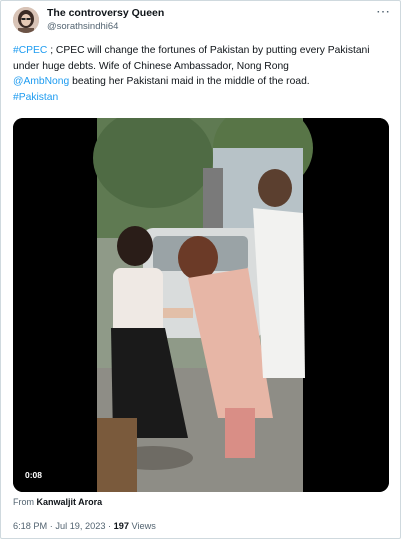 Image resolution: width=401 pixels, height=539 pixels. I want to click on tweet-time: 6:18 PM, so click(30, 526).